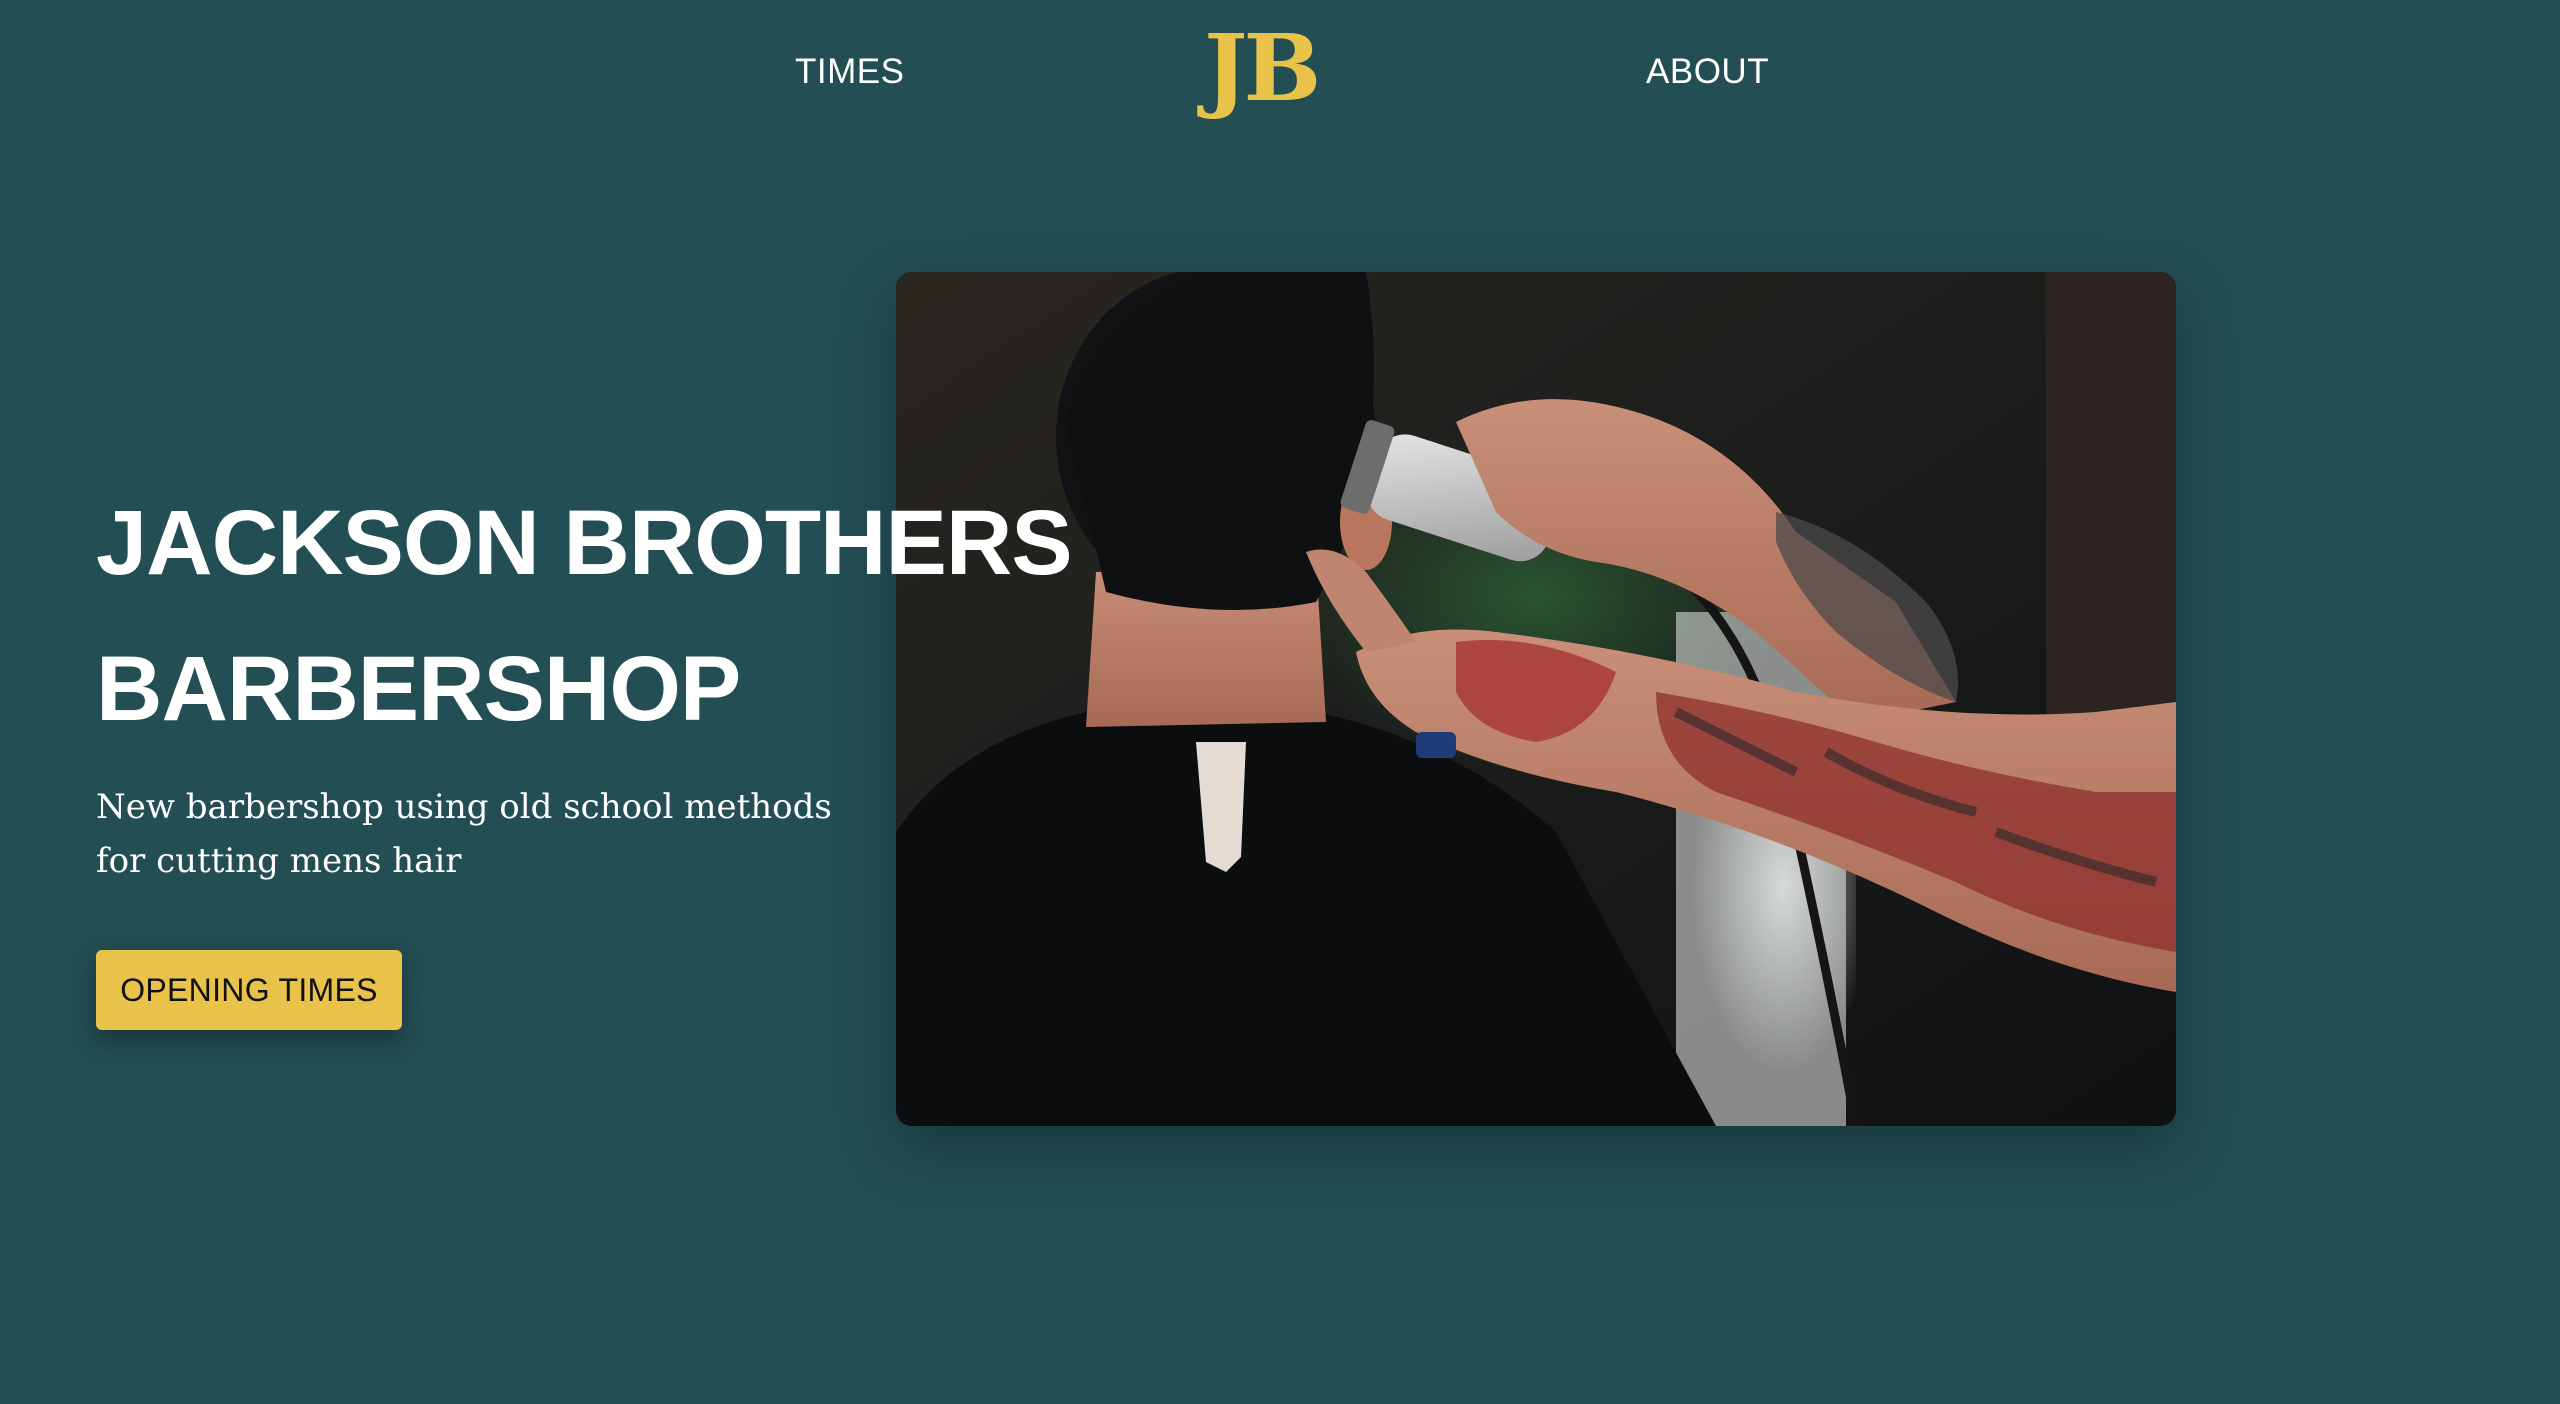  I want to click on hero-title-line2: BARBERSHOP, so click(418, 689).